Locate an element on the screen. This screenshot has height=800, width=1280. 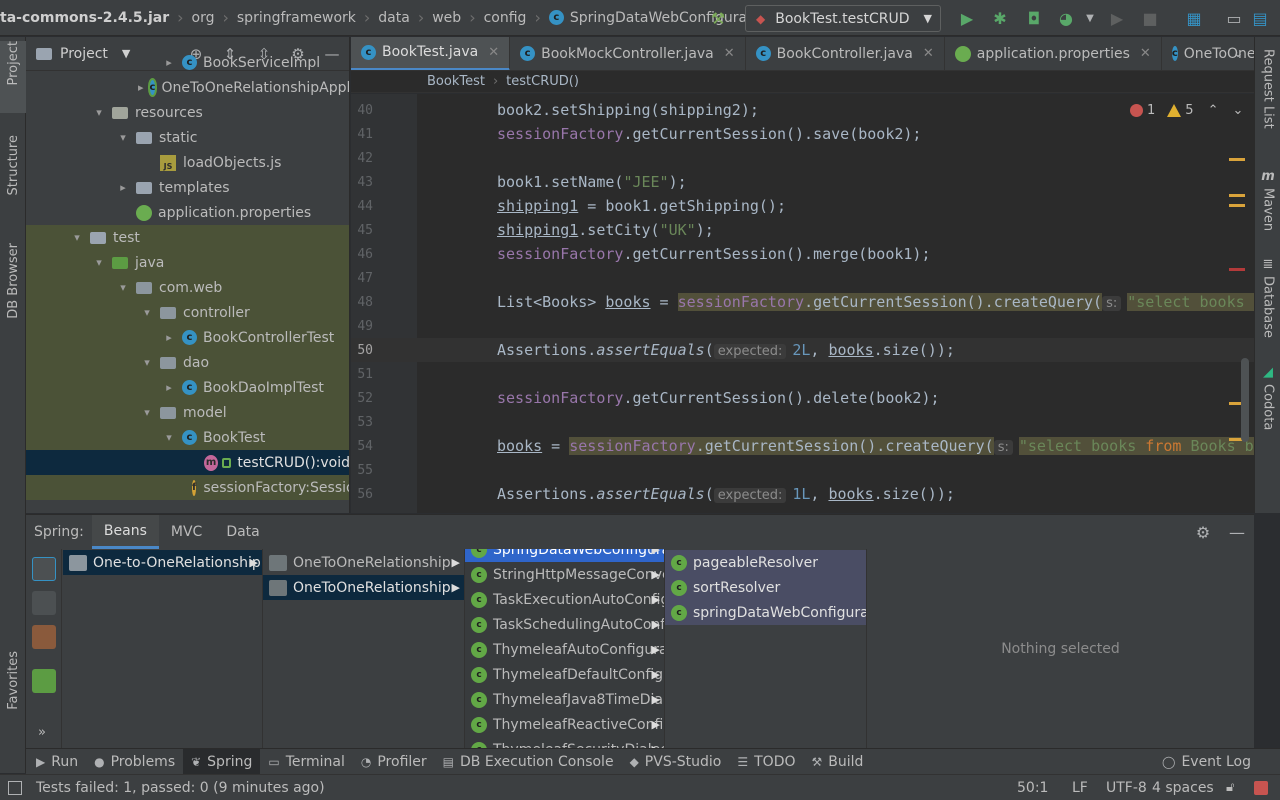
editor-scrollbar-thumb is located at coordinates (1245, 400).